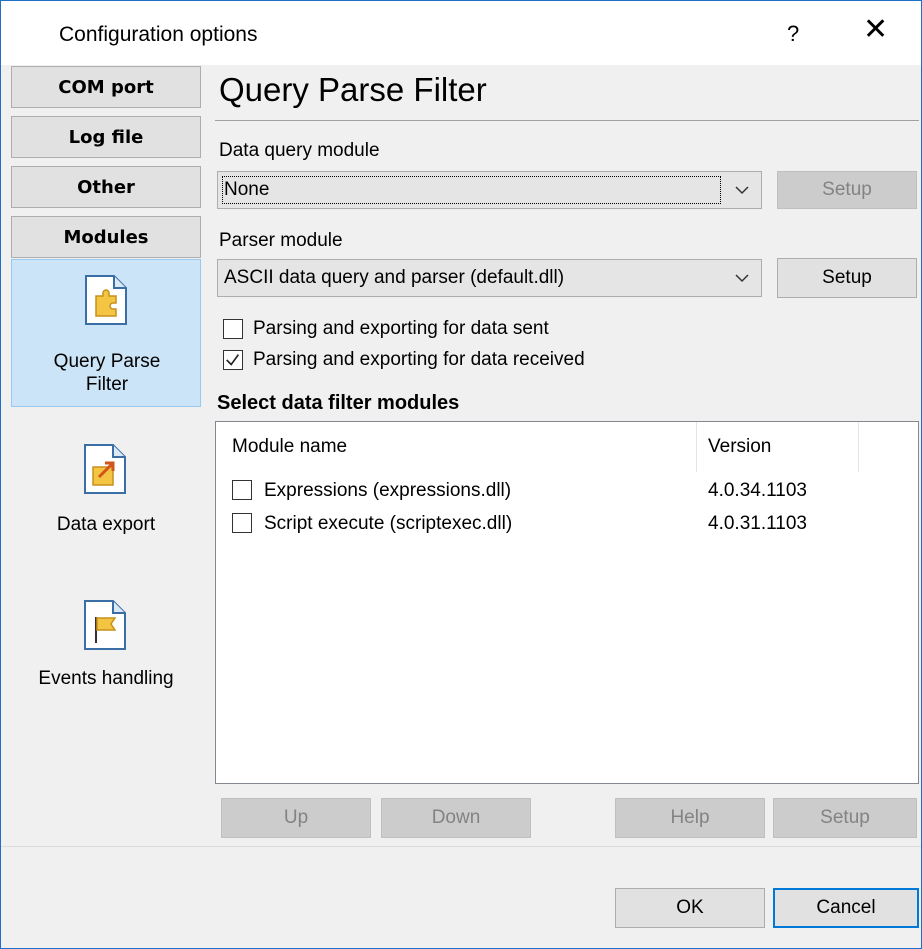 This screenshot has height=949, width=922. I want to click on table-row-name: Expressions (expressions.dll), so click(388, 490).